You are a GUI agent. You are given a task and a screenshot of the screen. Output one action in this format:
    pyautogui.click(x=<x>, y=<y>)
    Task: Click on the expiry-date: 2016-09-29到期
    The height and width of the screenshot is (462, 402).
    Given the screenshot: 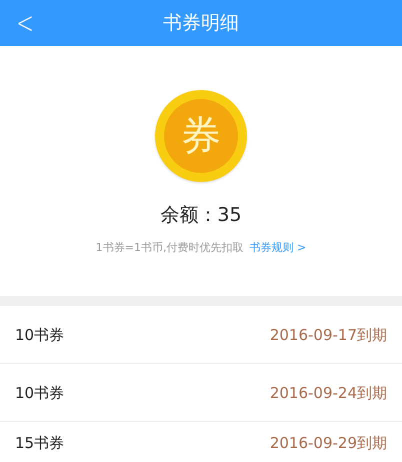 What is the action you would take?
    pyautogui.click(x=328, y=443)
    